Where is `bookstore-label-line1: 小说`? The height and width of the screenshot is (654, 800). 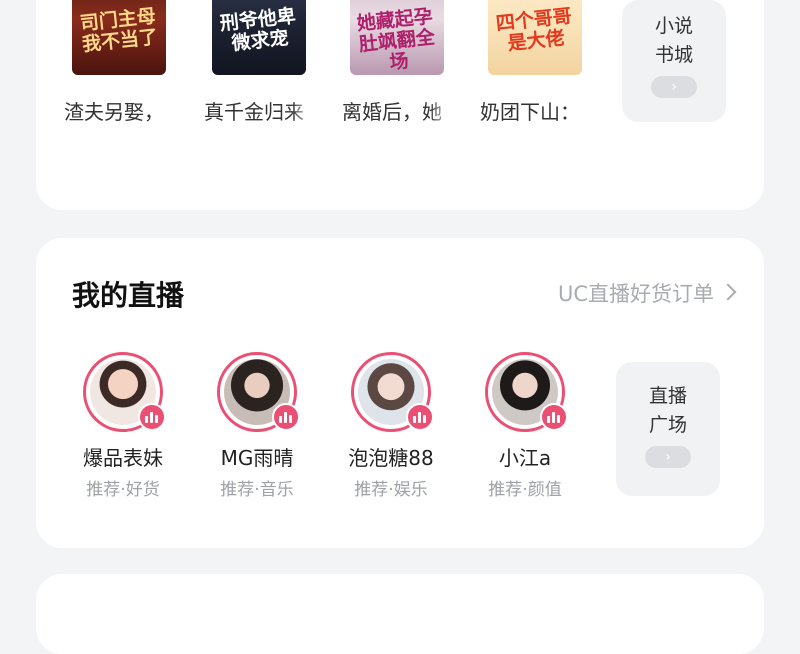
bookstore-label-line1: 小说 is located at coordinates (673, 26).